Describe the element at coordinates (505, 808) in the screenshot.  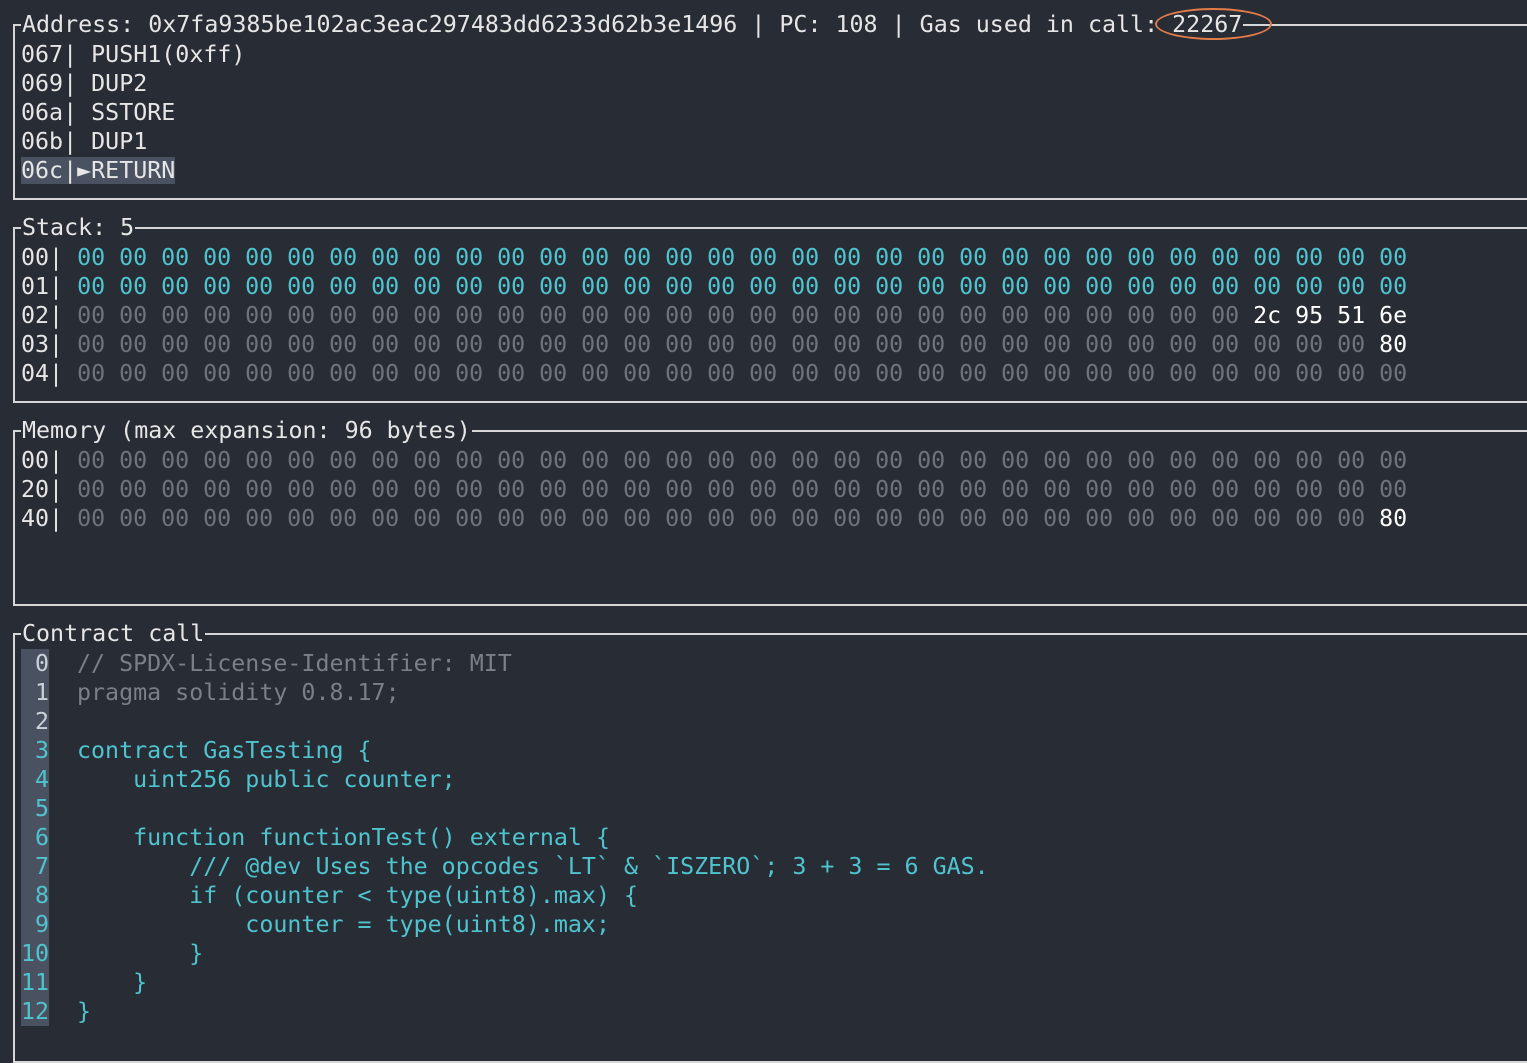
I see `code-line: 5` at that location.